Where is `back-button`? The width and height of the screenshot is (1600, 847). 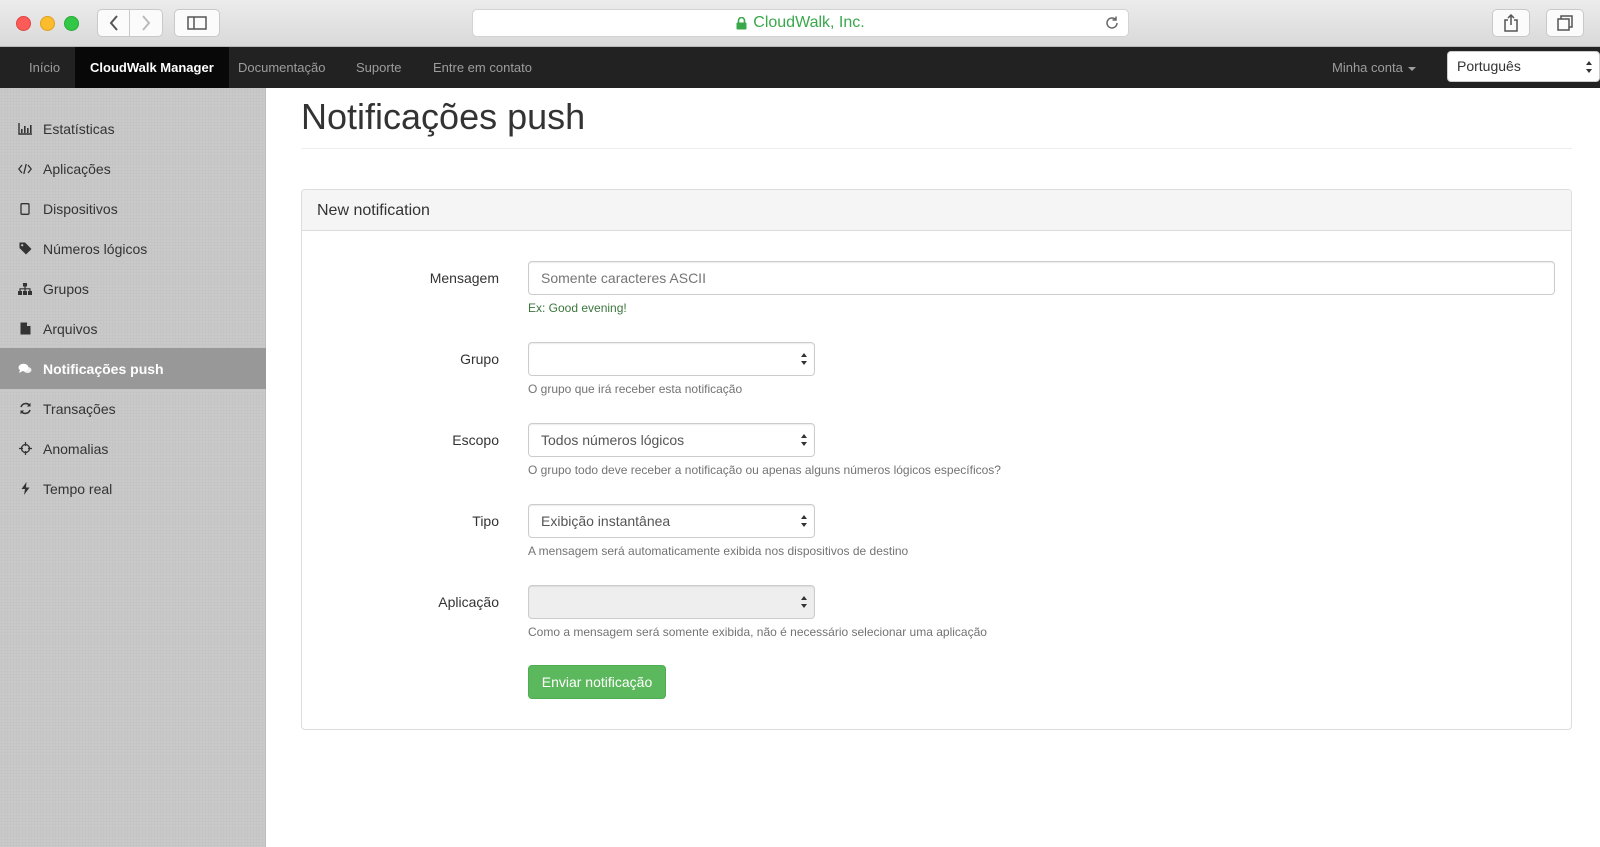 back-button is located at coordinates (113, 23).